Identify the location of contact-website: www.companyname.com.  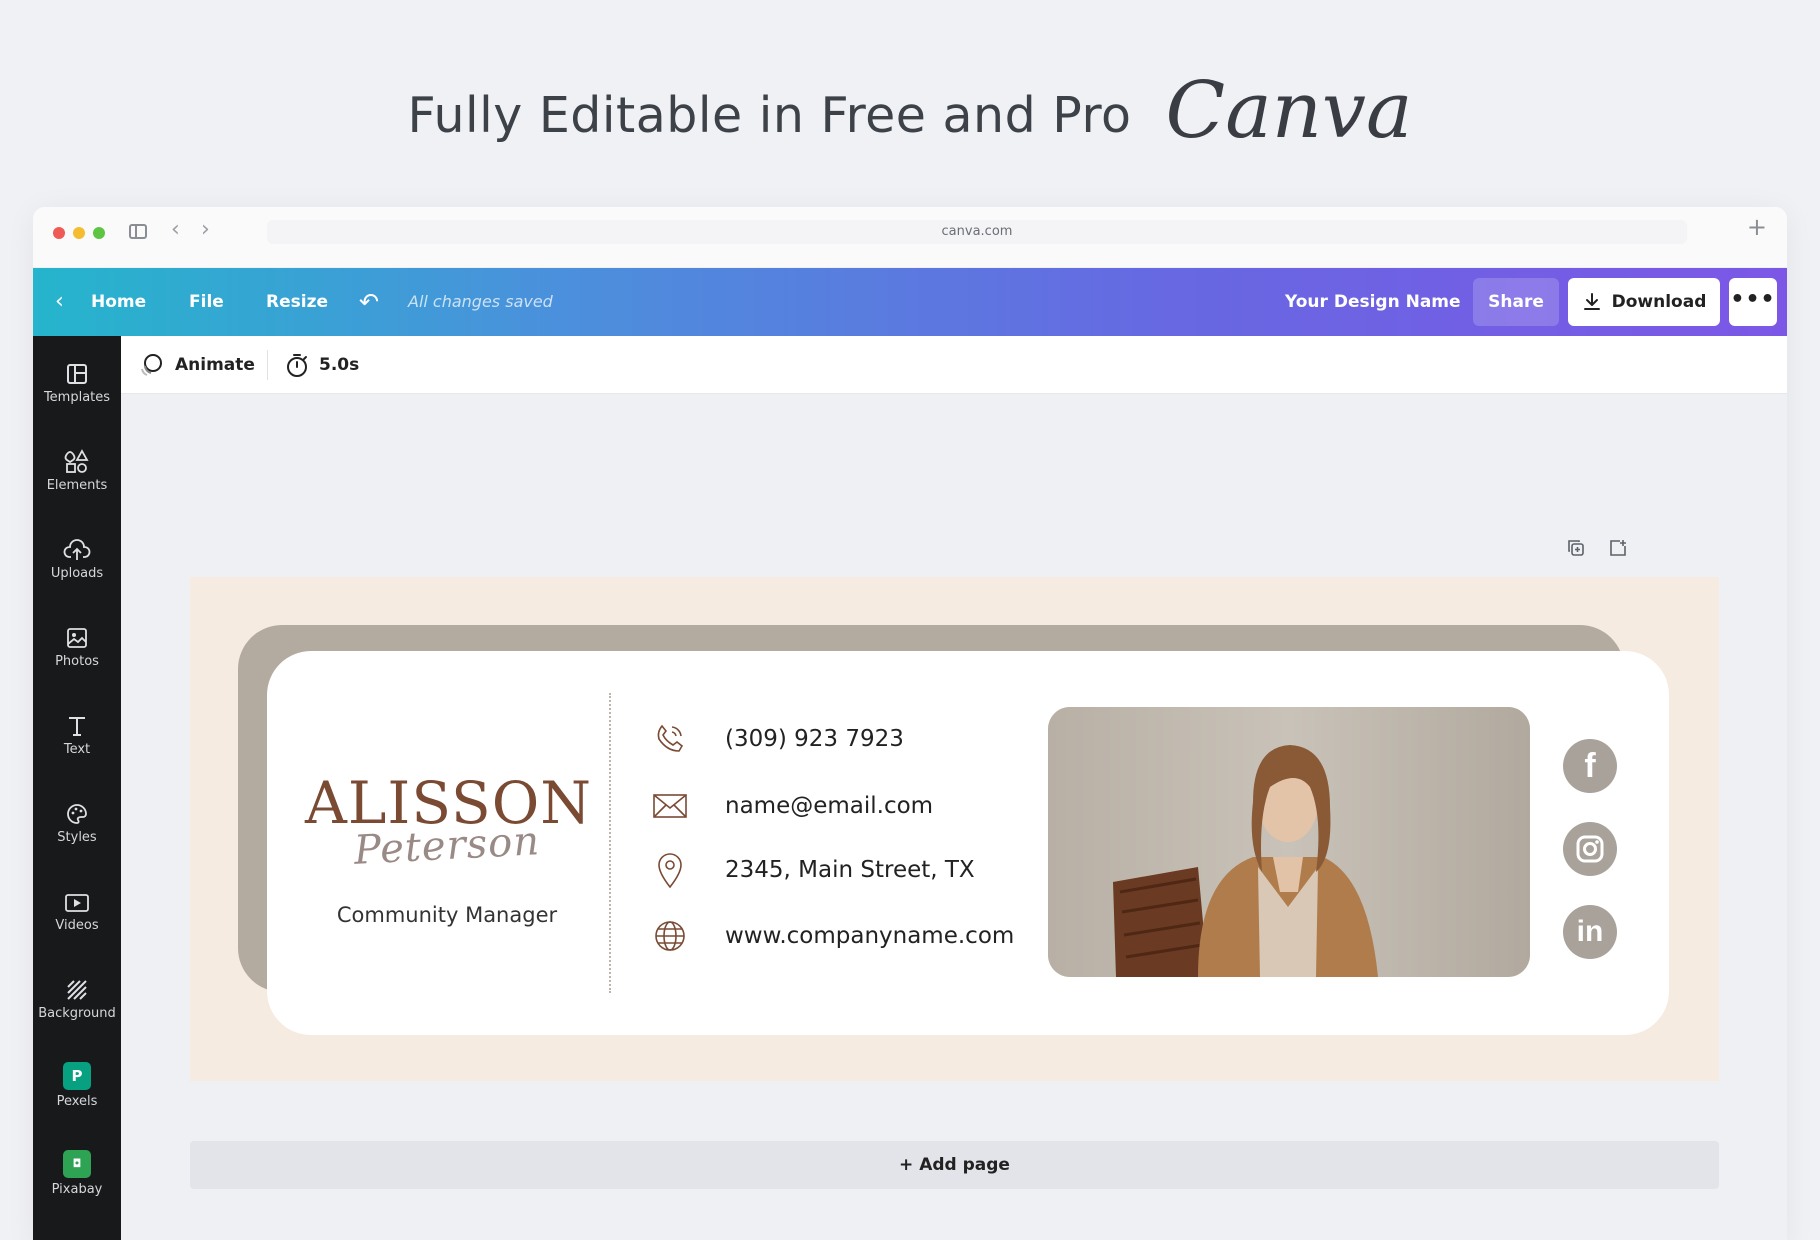
(845, 936).